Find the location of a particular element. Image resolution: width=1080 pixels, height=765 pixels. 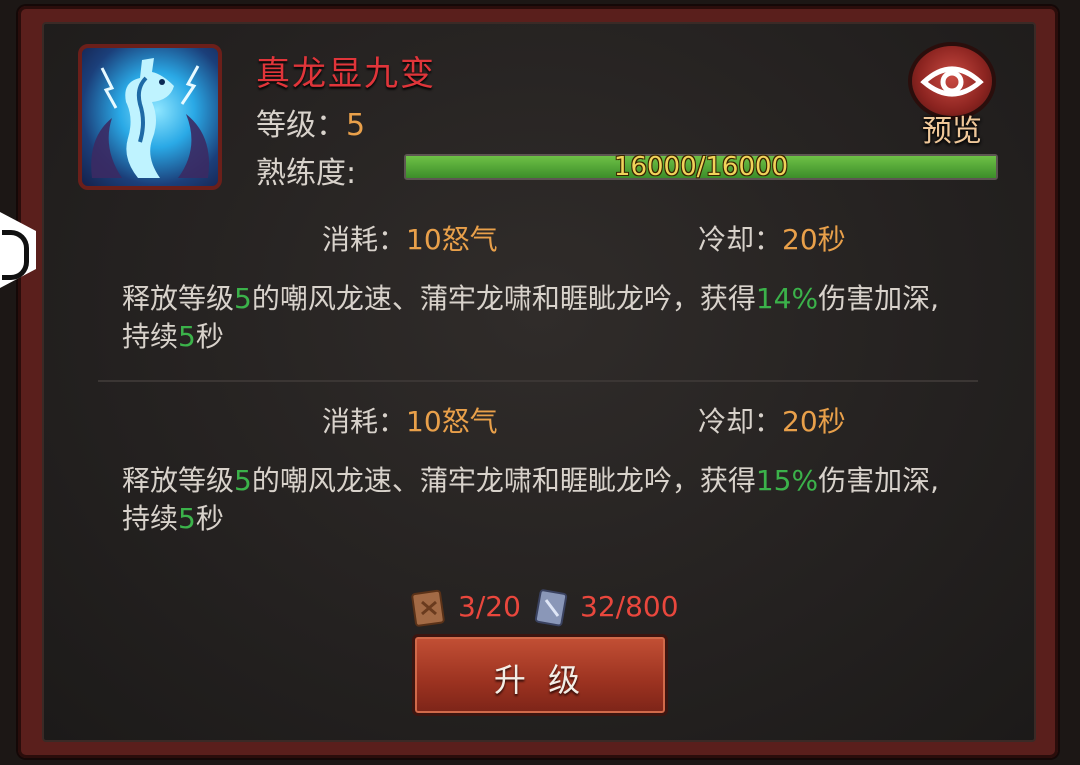

tier-2-cost: 消耗：10怒气 is located at coordinates (410, 420).